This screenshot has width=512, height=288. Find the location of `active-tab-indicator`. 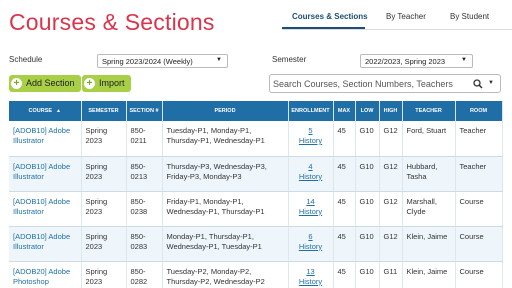

active-tab-indicator is located at coordinates (323, 28).